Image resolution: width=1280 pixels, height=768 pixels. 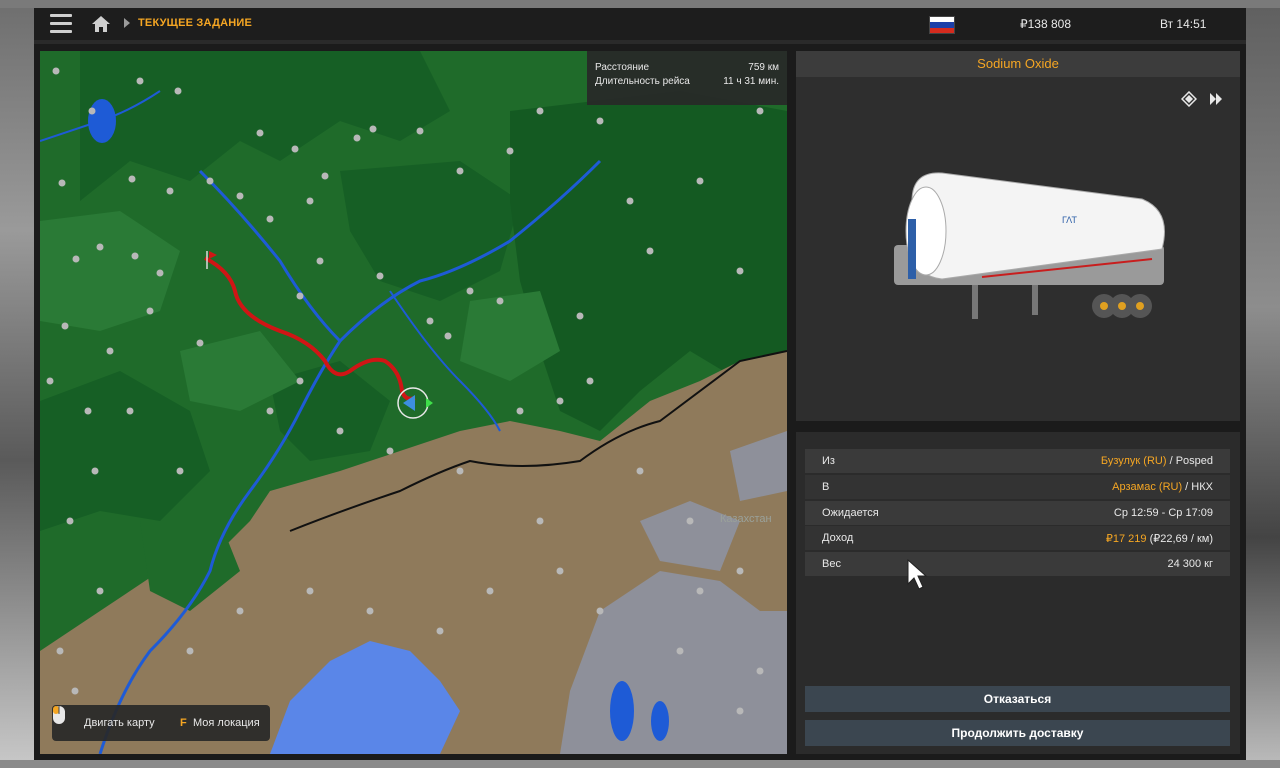 What do you see at coordinates (1126, 539) in the screenshot?
I see `income-amount: ₽17 219` at bounding box center [1126, 539].